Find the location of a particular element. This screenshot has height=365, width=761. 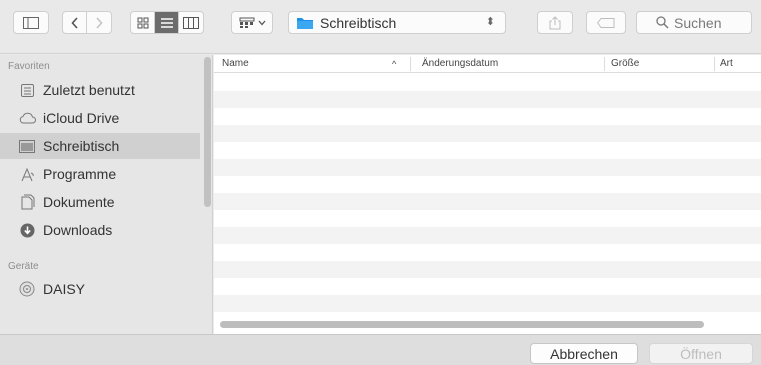

sidebar-item-desktop: Schreibtisch is located at coordinates (100, 146).